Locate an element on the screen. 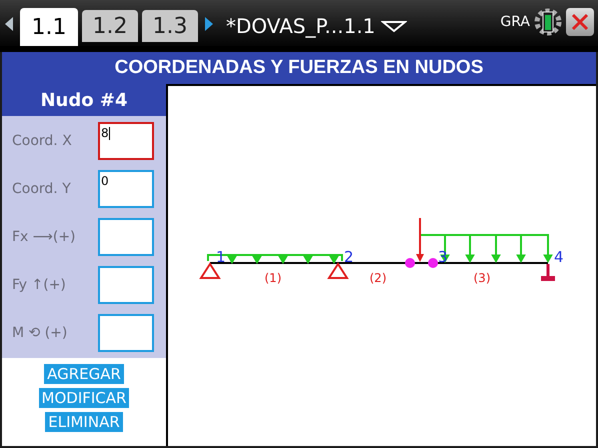 Image resolution: width=598 pixels, height=448 pixels. node-header: Nudo #4 is located at coordinates (84, 100).